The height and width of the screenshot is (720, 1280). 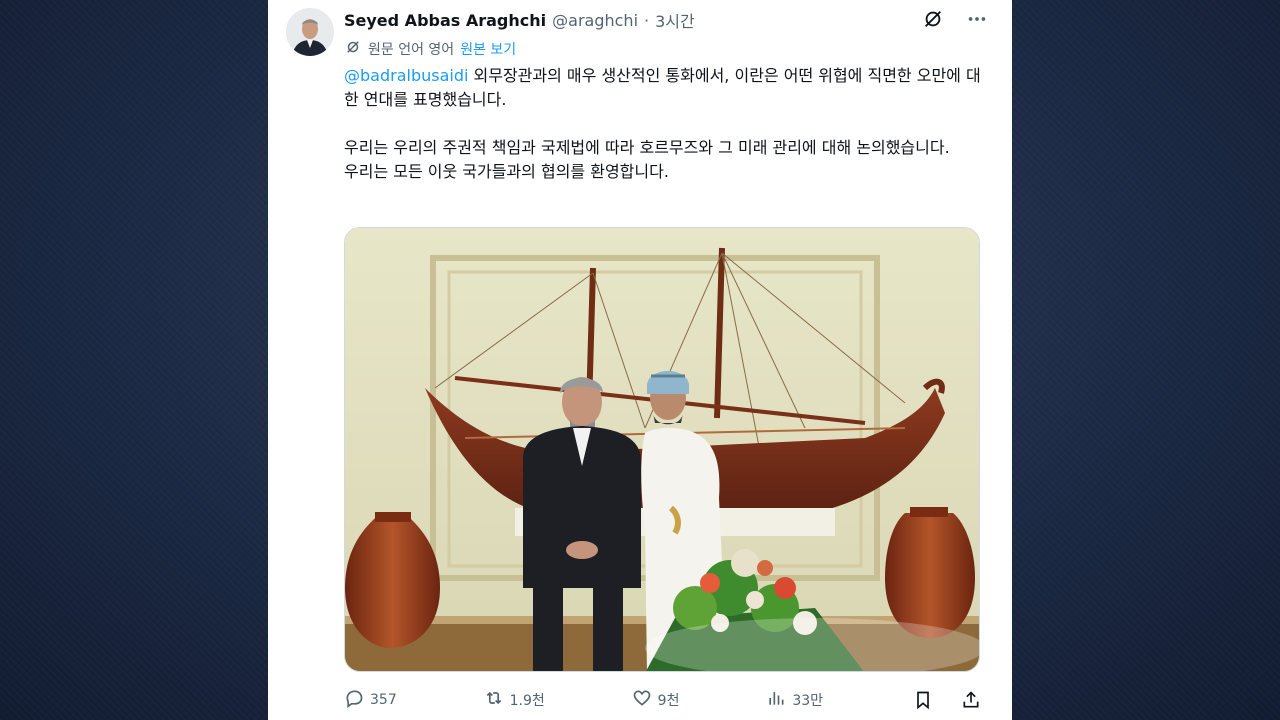 What do you see at coordinates (947, 700) in the screenshot?
I see `action-bar-right` at bounding box center [947, 700].